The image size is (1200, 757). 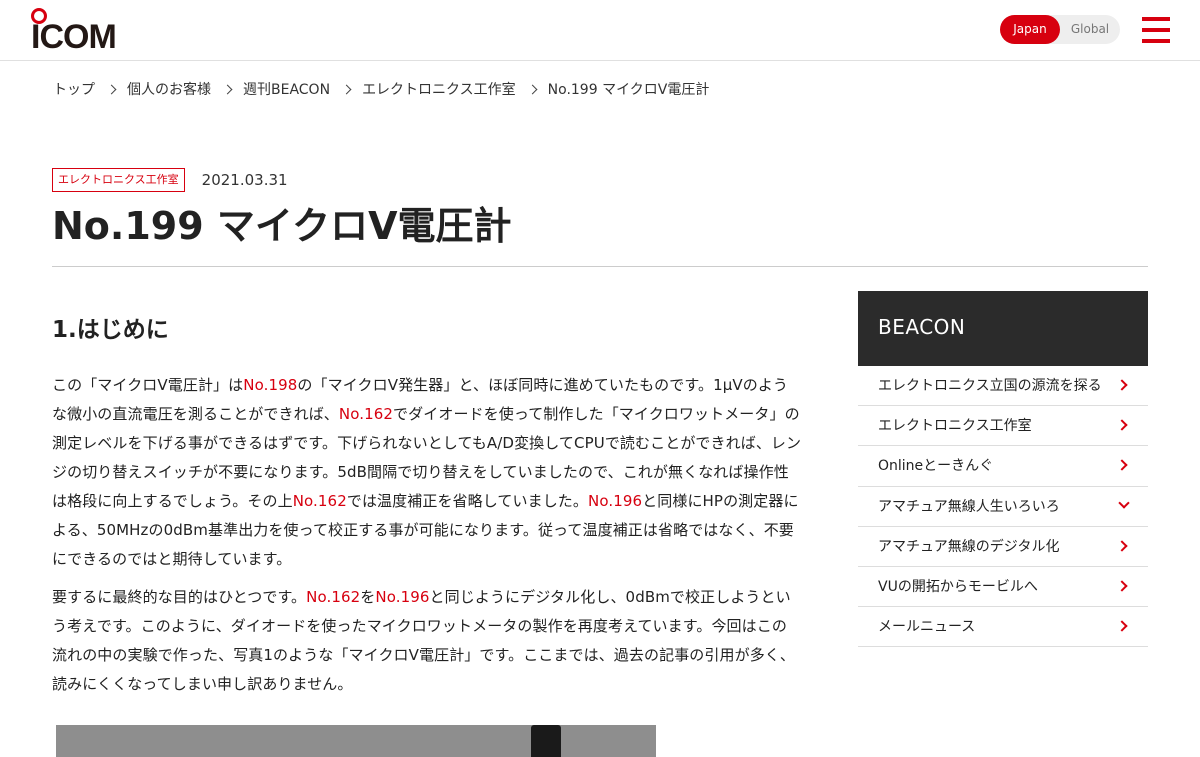 I want to click on sidebar-title: BEACON, so click(x=1003, y=328).